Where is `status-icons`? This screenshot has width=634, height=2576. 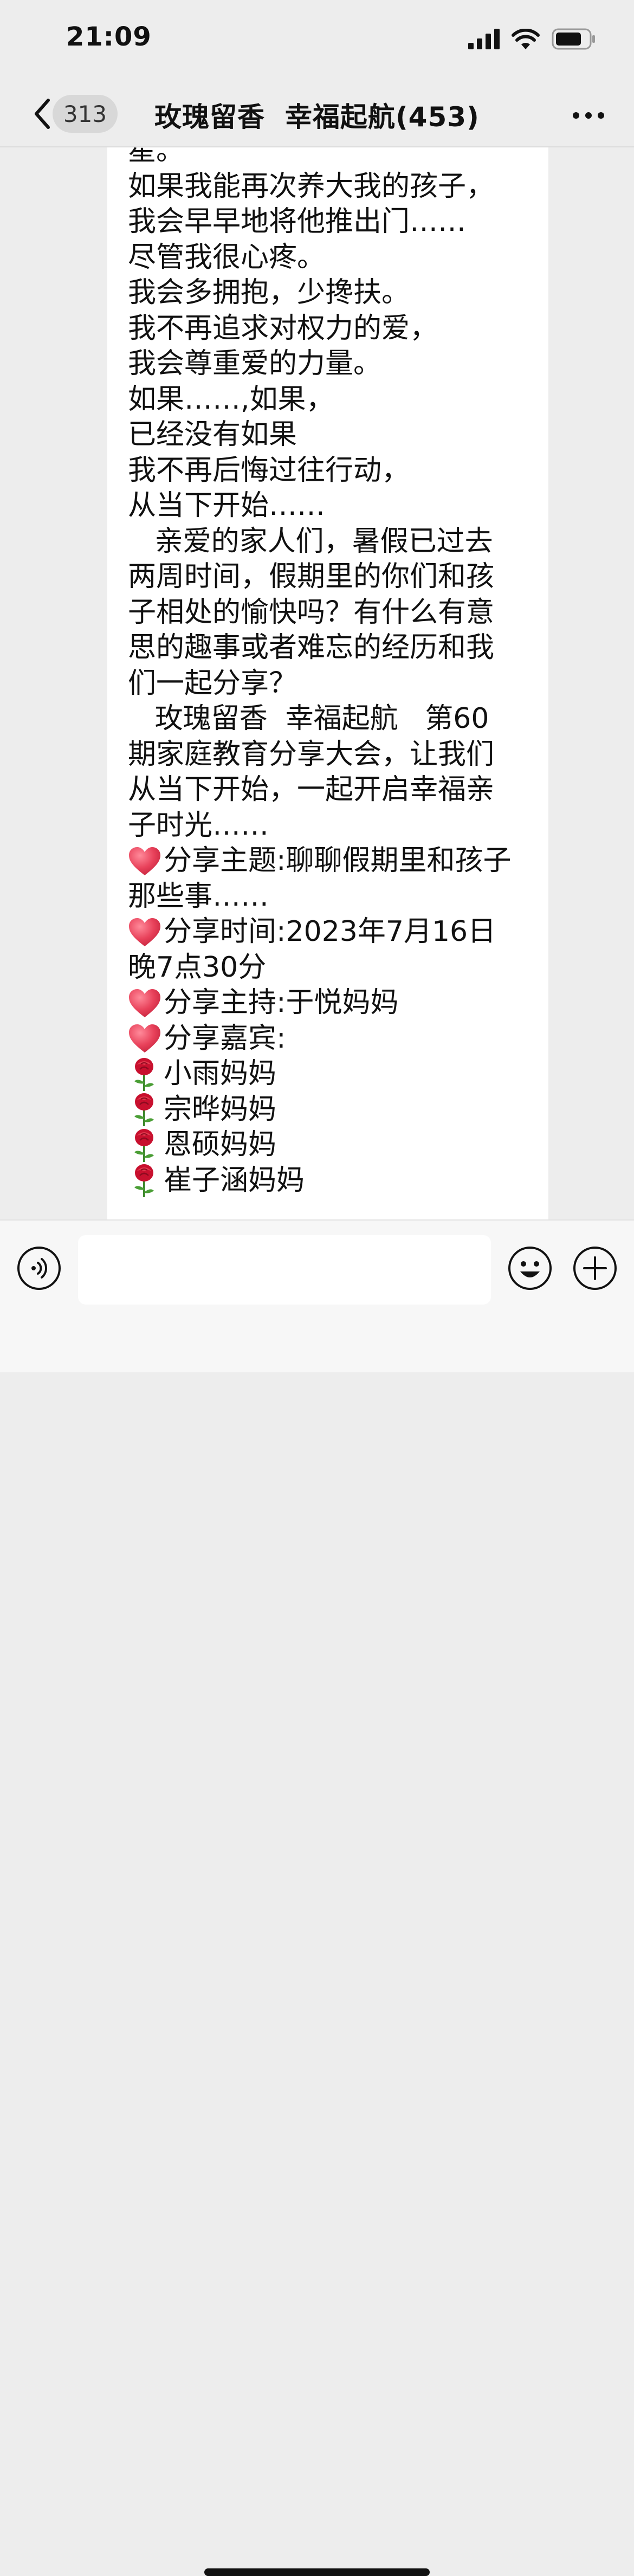 status-icons is located at coordinates (532, 40).